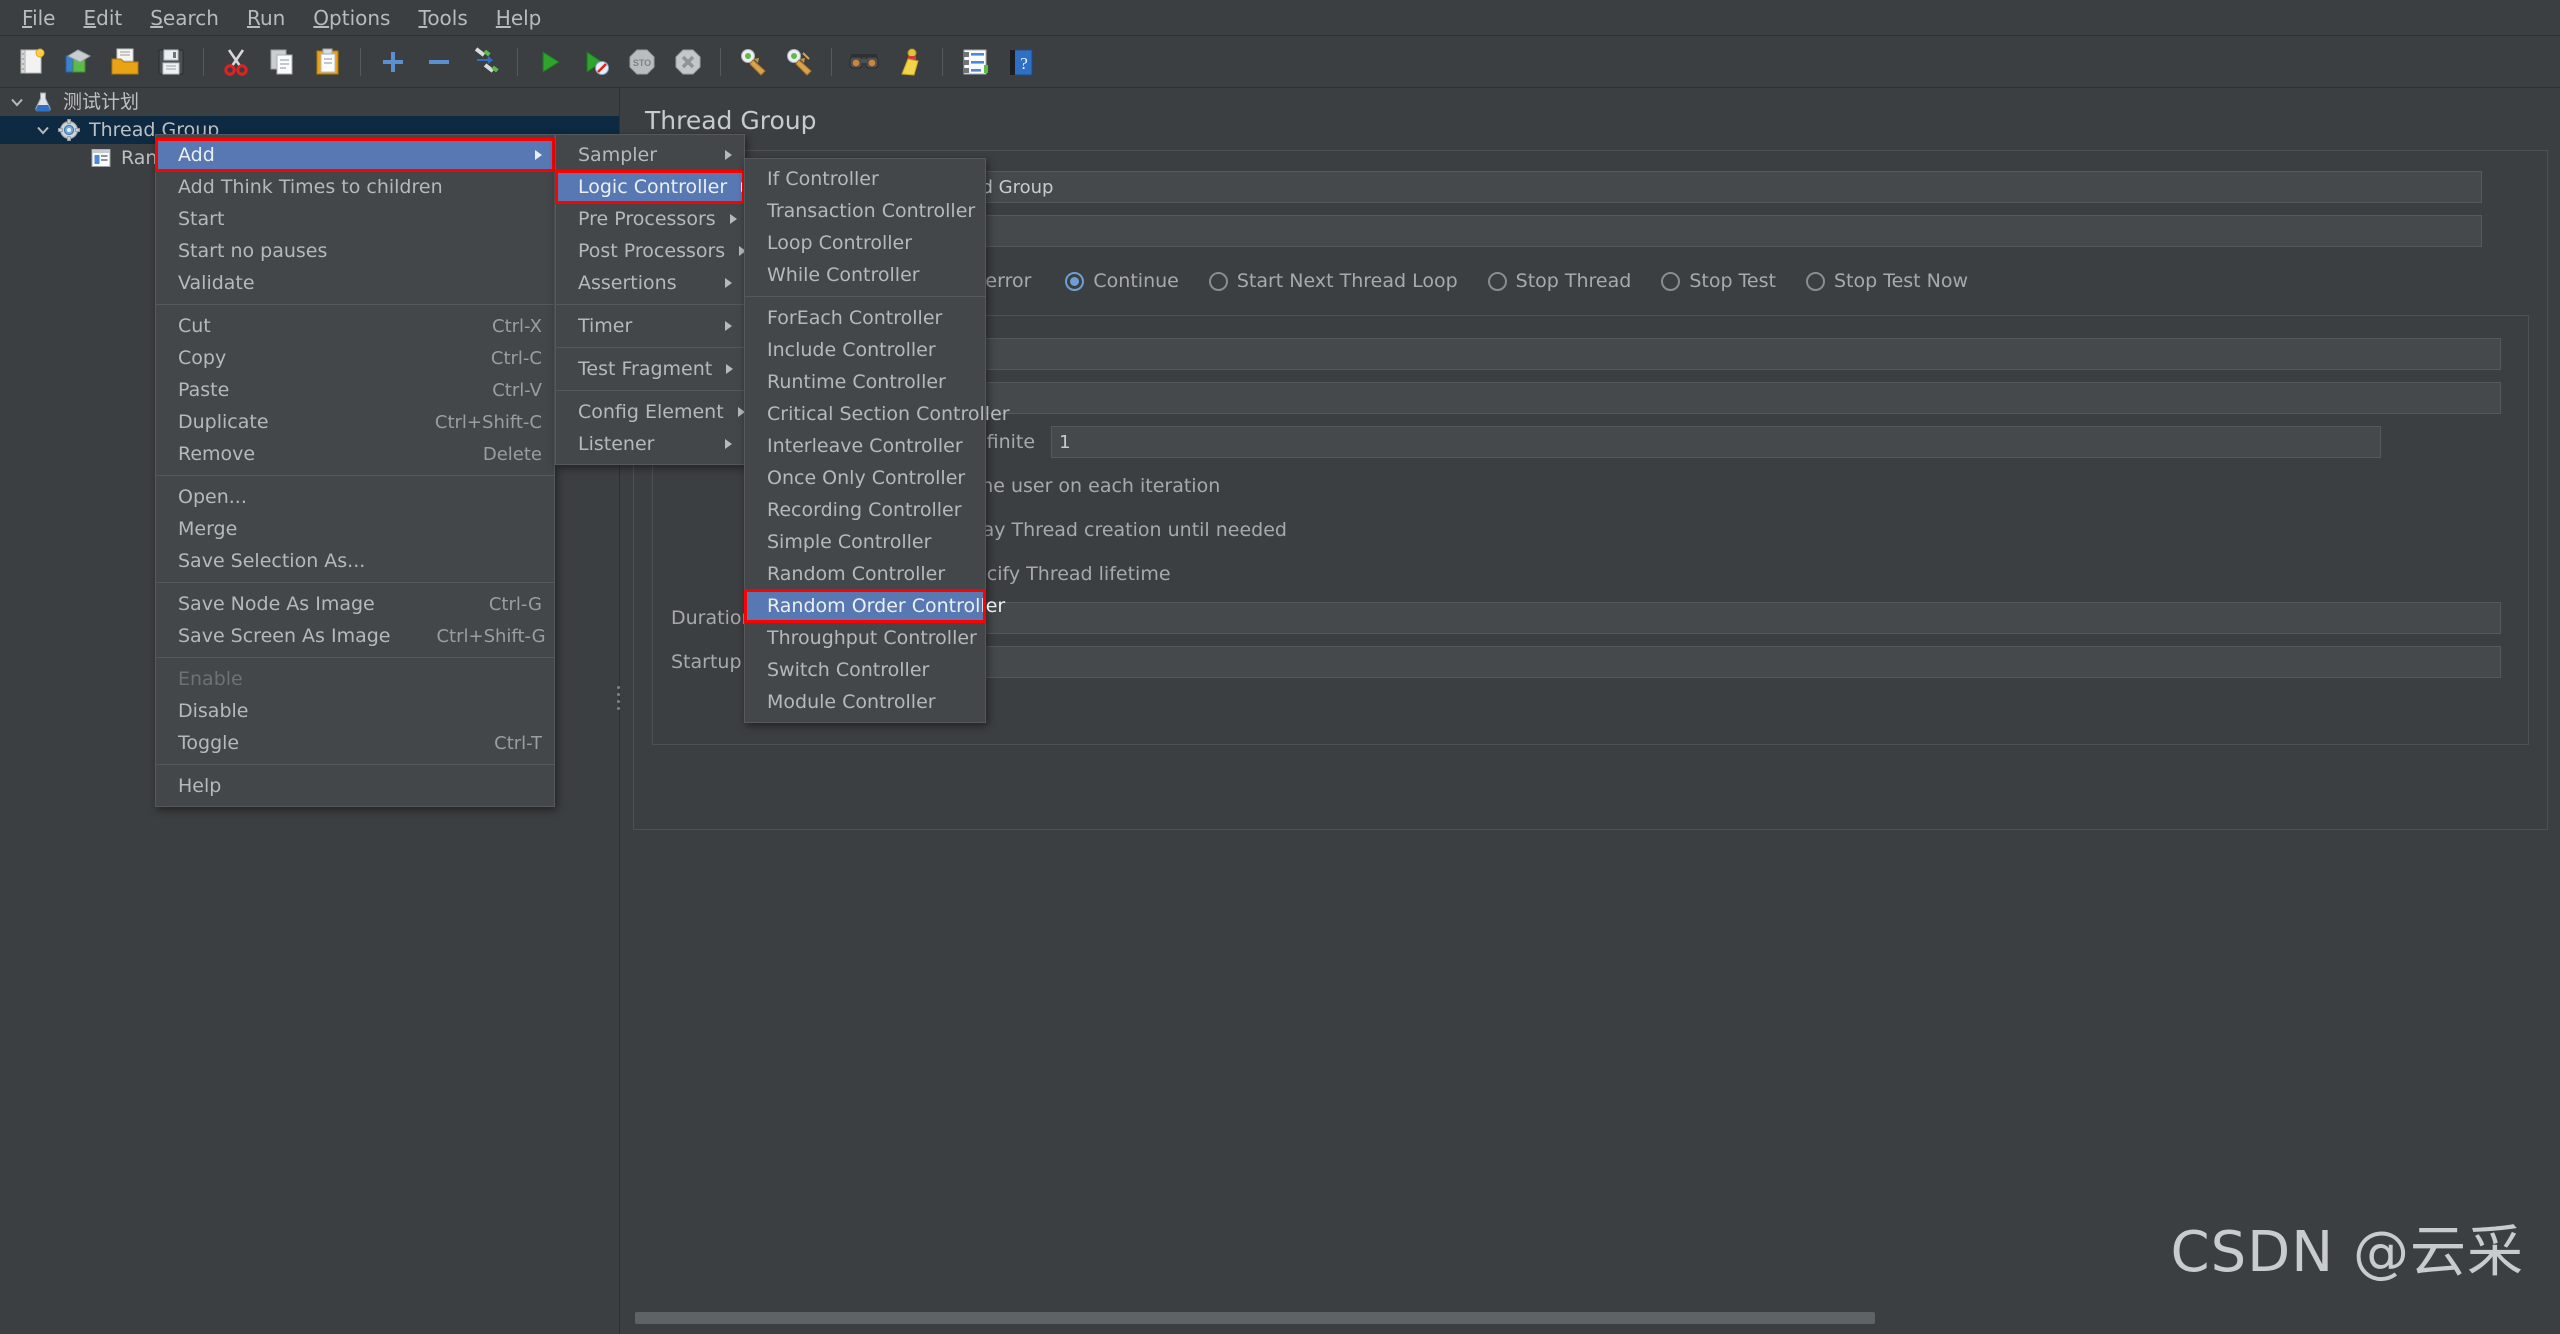 The image size is (2560, 1334). Describe the element at coordinates (865, 318) in the screenshot. I see `logic-controller-item-foreach-controller: ForEach Controller` at that location.